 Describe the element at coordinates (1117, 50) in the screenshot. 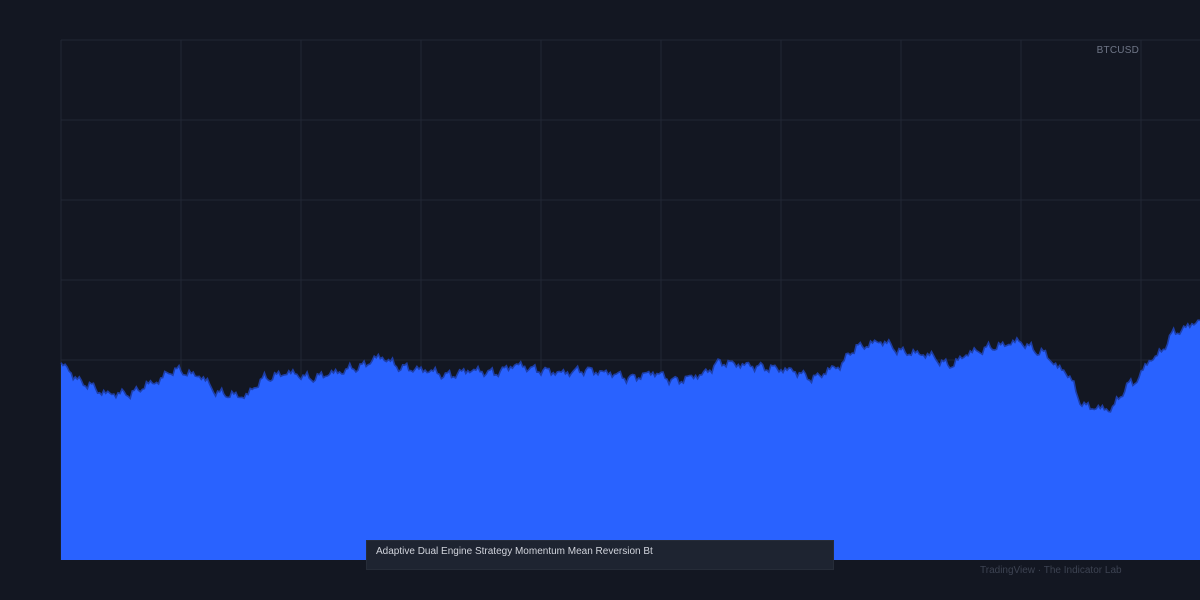

I see `symbol-label: BTCUSD` at that location.